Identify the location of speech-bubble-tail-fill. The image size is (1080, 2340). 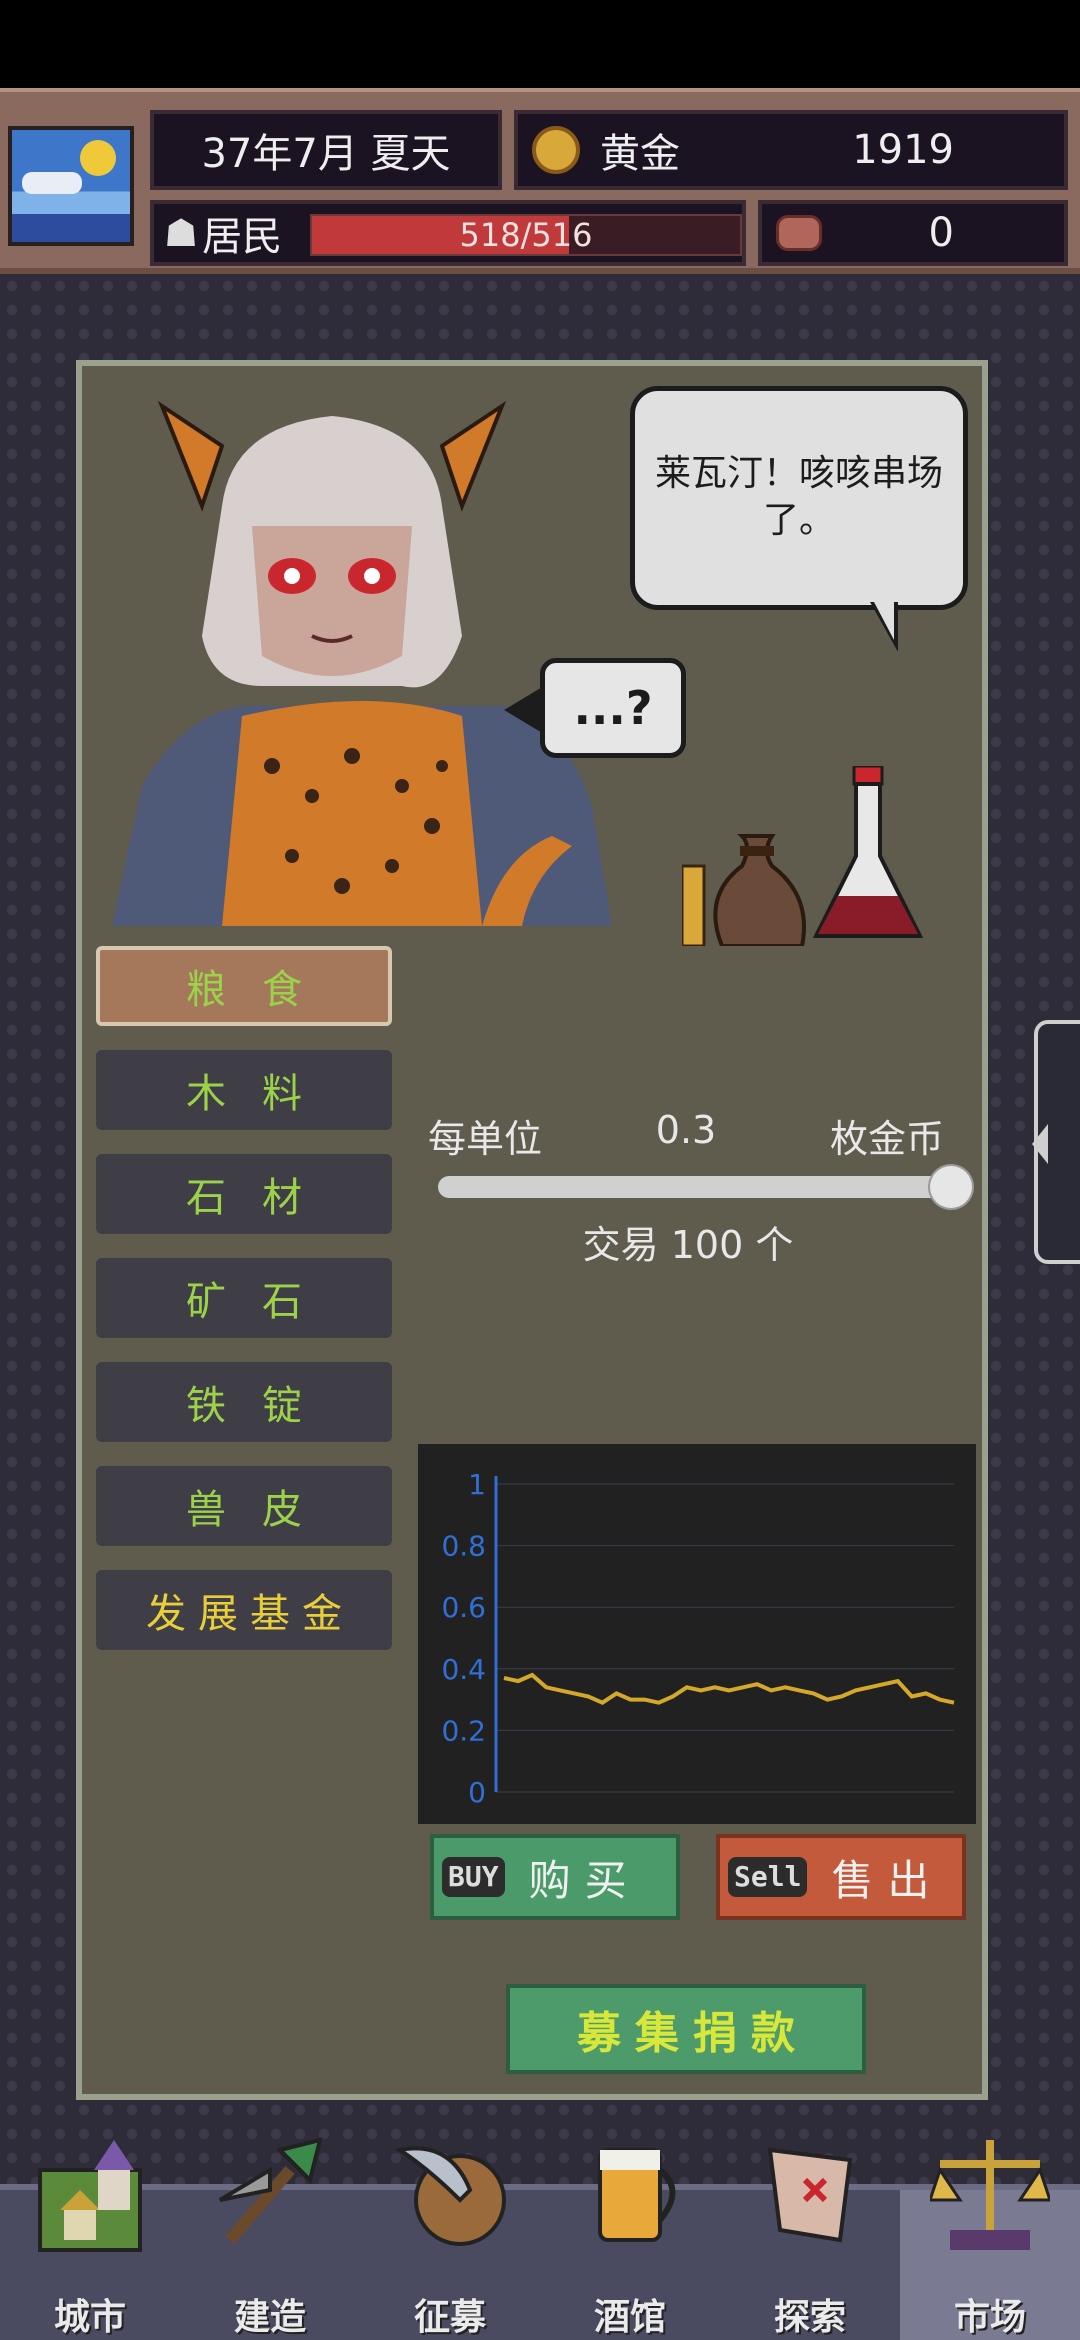
(884, 621).